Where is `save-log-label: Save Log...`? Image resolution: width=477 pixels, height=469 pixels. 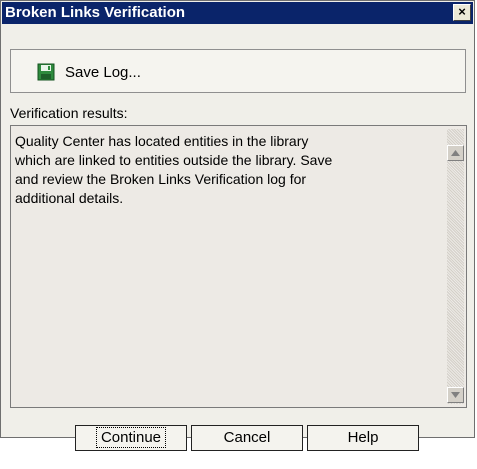
save-log-label: Save Log... is located at coordinates (103, 72).